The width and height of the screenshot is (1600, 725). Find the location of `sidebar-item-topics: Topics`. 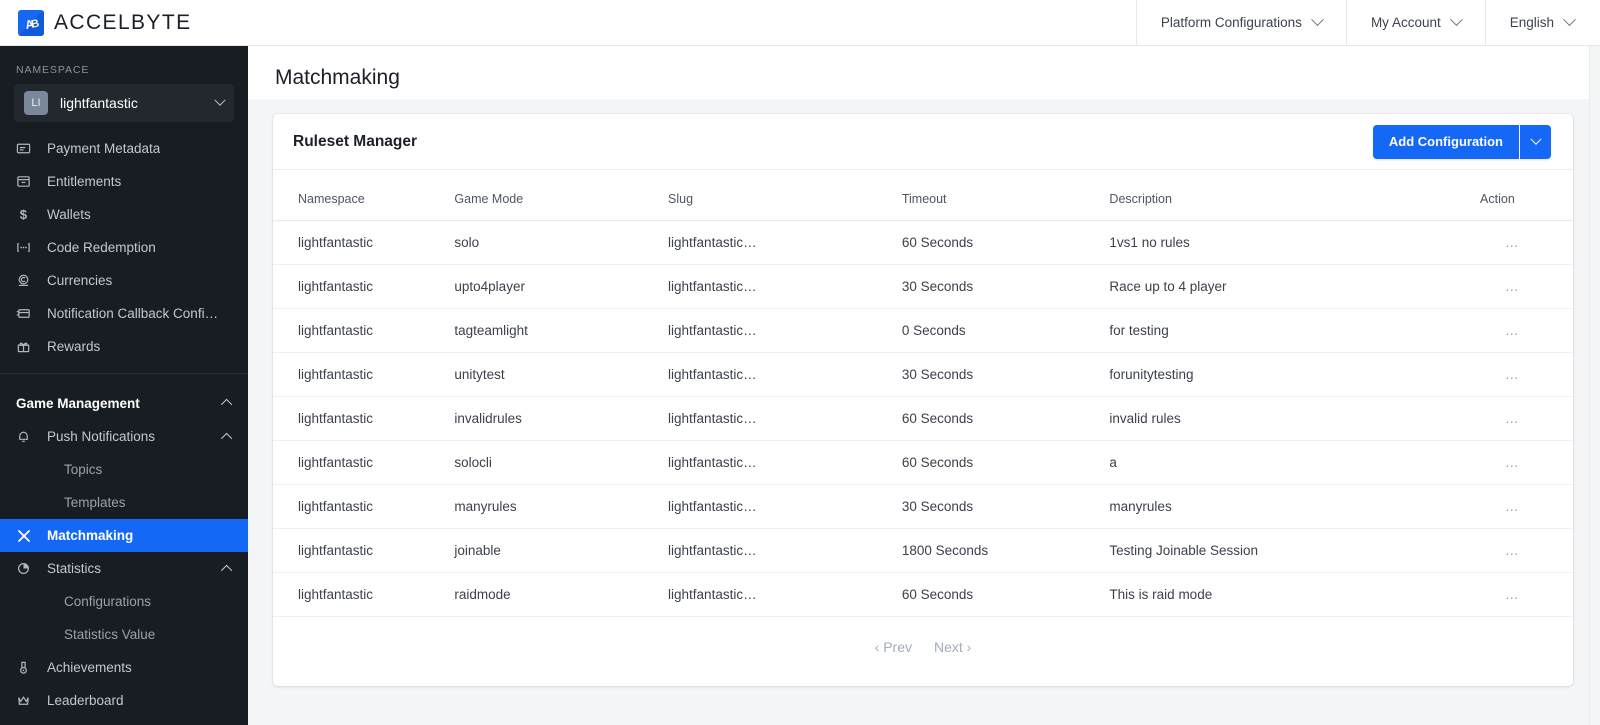

sidebar-item-topics: Topics is located at coordinates (124, 469).